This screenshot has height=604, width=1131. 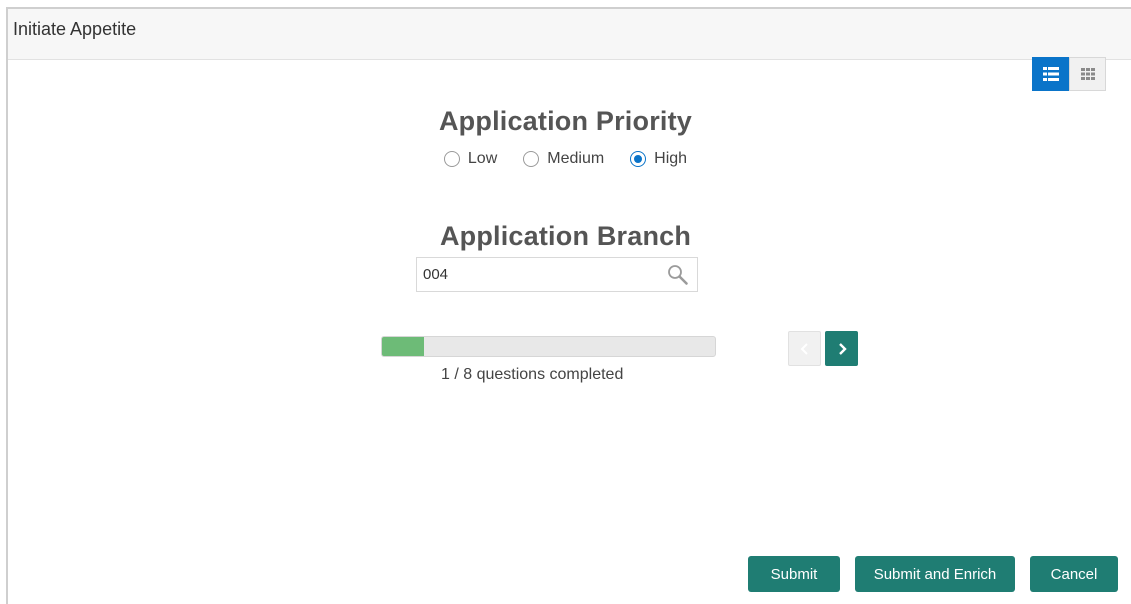 I want to click on radio-high, so click(x=638, y=159).